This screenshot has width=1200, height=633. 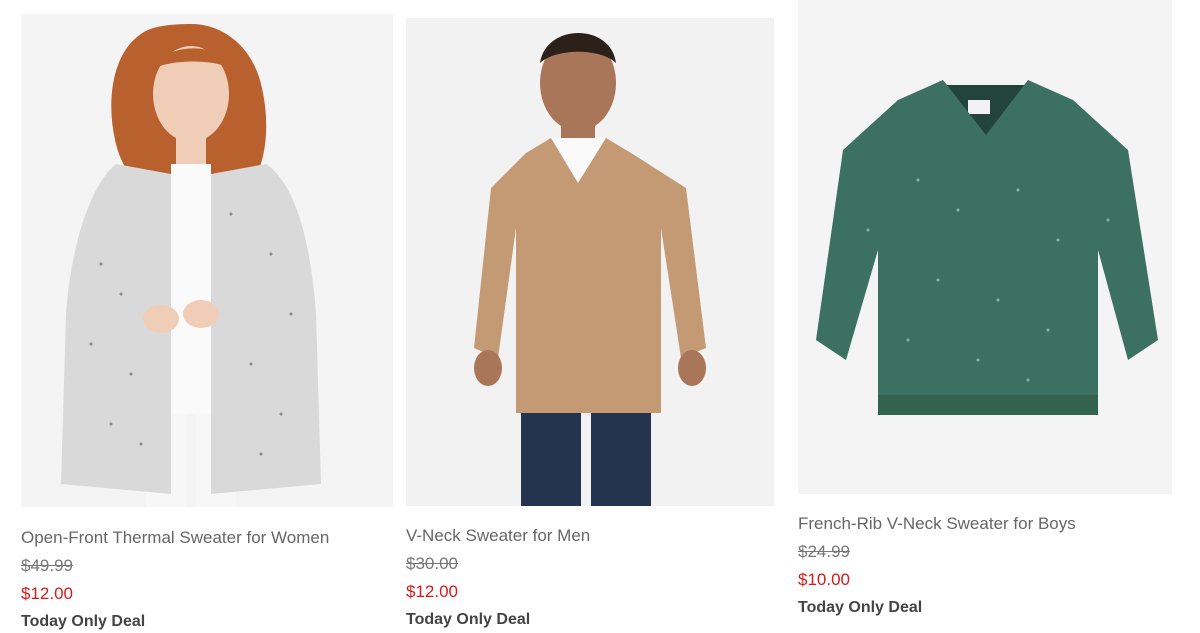 What do you see at coordinates (824, 551) in the screenshot?
I see `original-price: $24.99` at bounding box center [824, 551].